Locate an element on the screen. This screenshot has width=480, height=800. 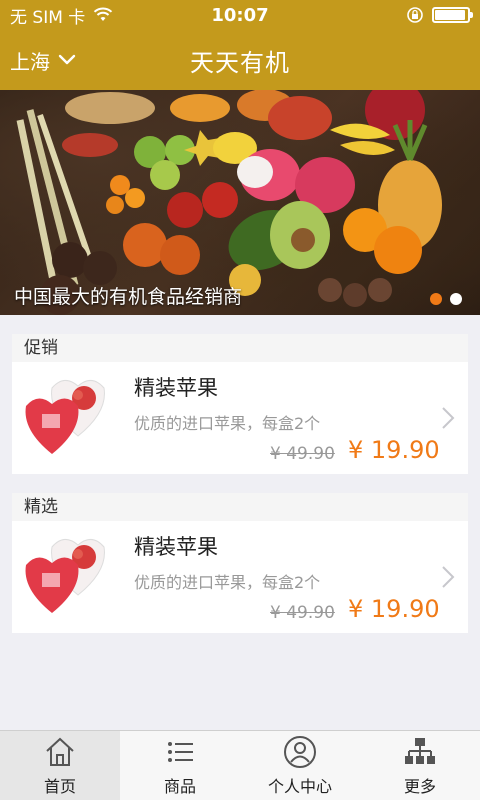
user-icon is located at coordinates (300, 751).